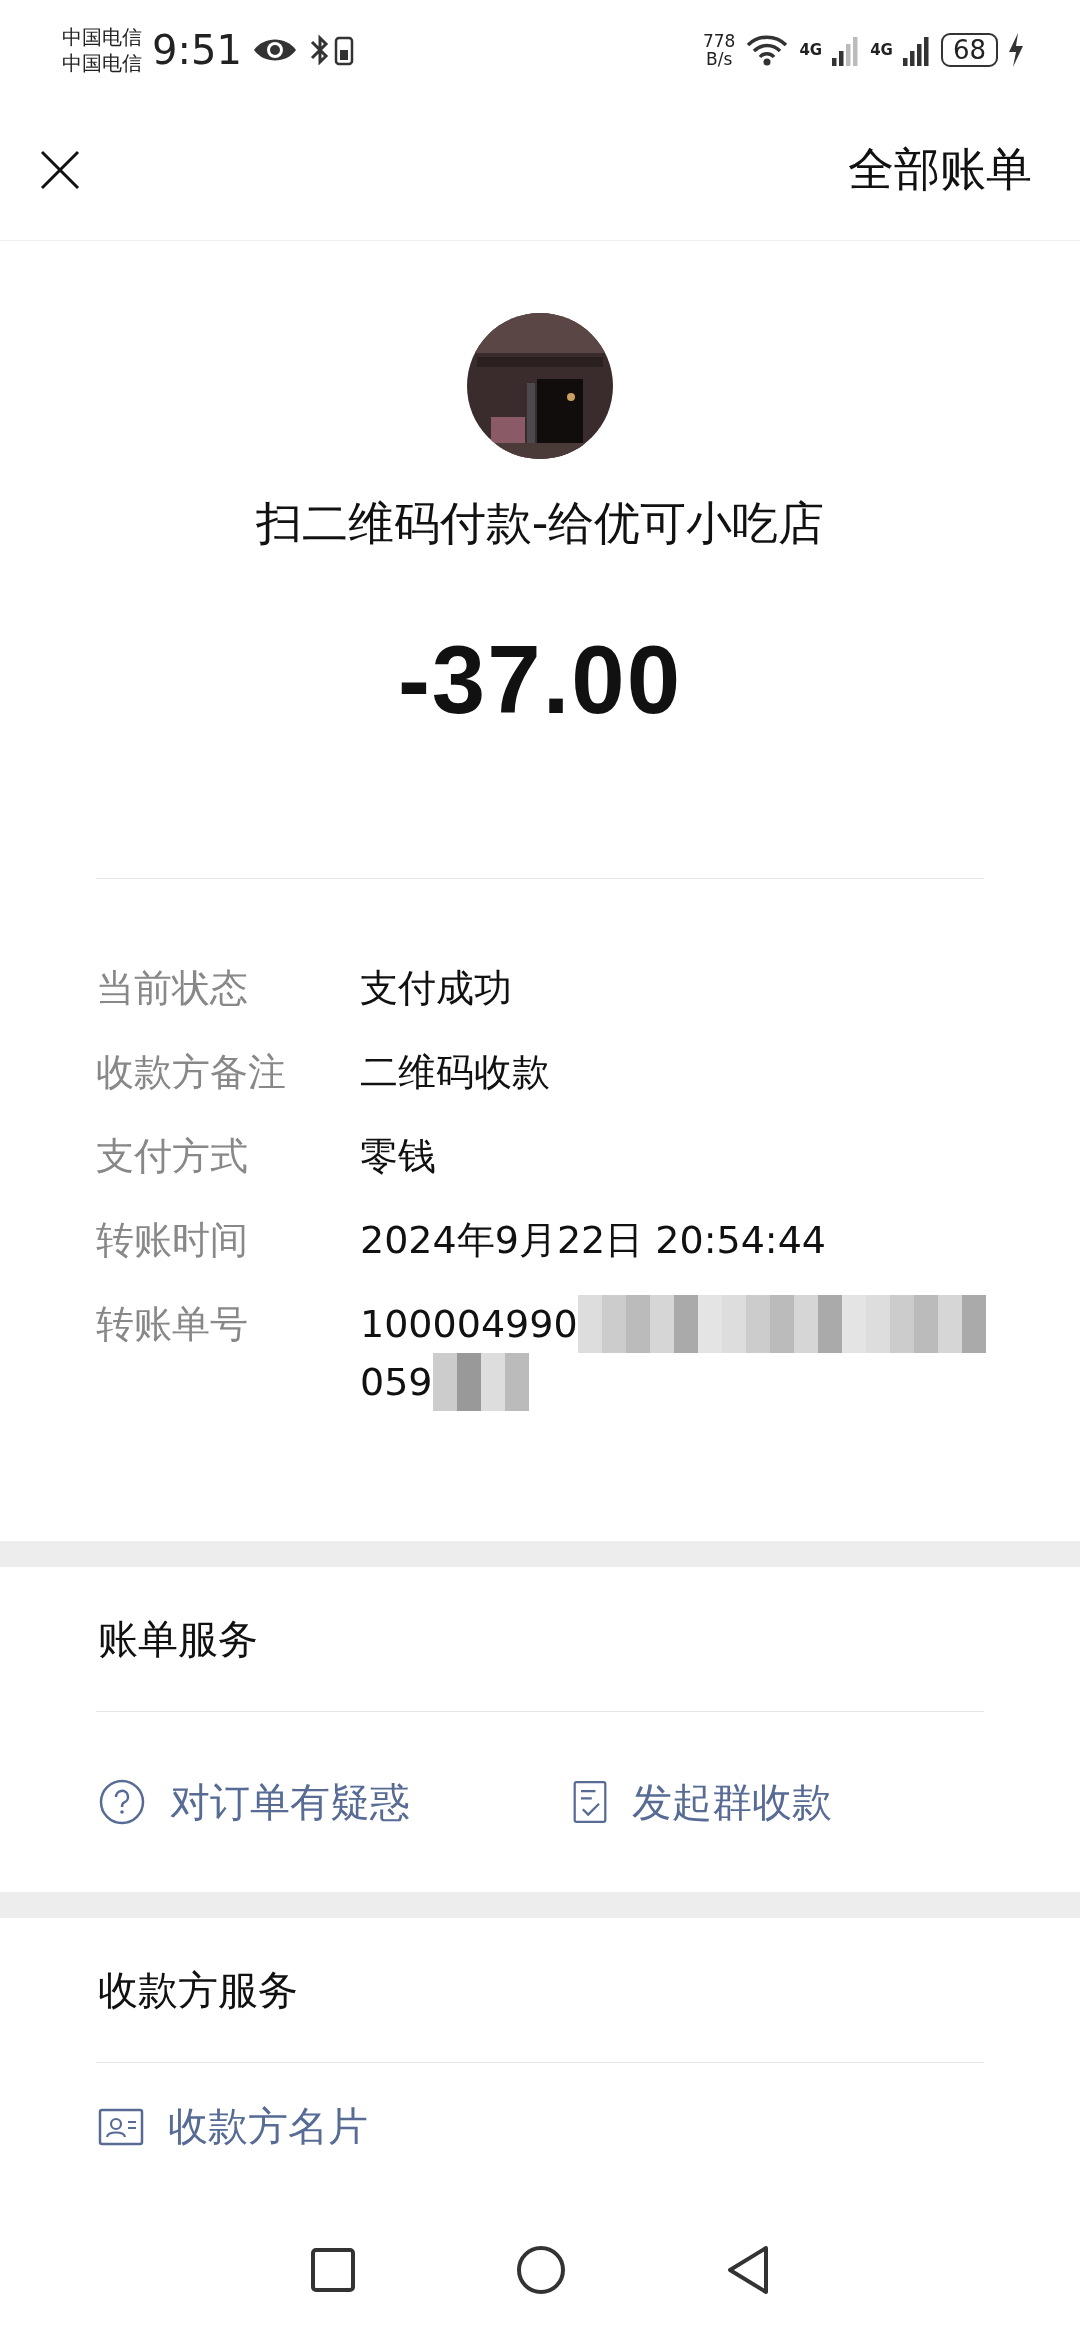 The height and width of the screenshot is (2330, 1080). Describe the element at coordinates (590, 1802) in the screenshot. I see `checklist-icon` at that location.